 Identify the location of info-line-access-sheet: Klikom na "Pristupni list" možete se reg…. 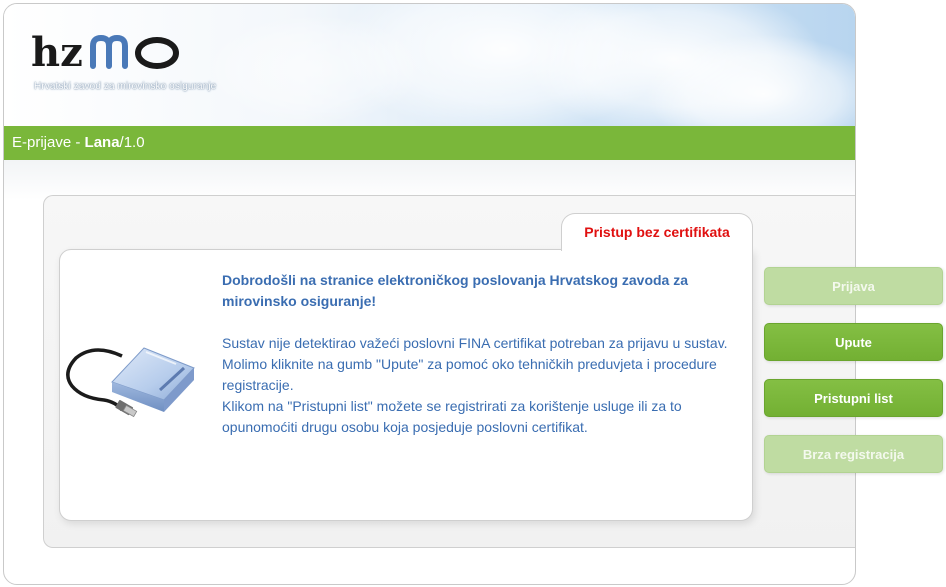
(452, 416).